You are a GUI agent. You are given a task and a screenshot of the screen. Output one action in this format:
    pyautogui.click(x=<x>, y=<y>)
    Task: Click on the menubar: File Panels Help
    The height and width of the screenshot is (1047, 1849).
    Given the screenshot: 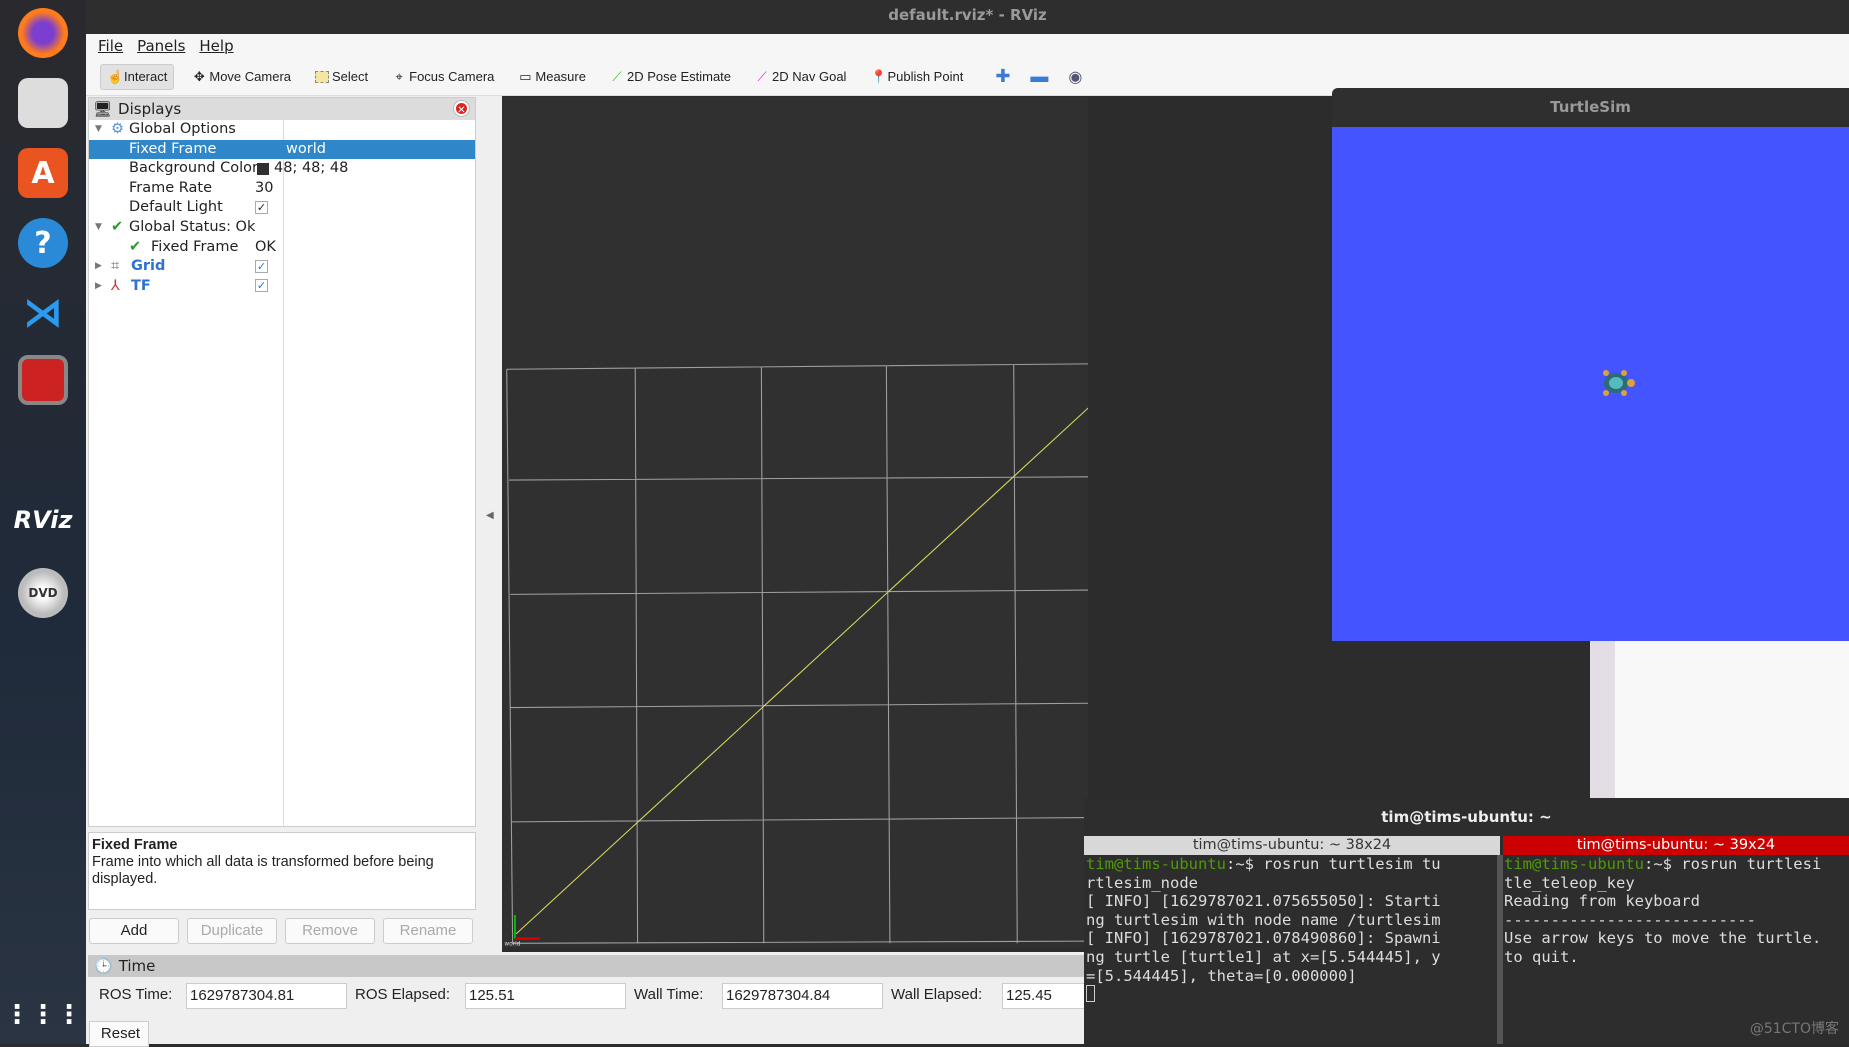 What is the action you would take?
    pyautogui.click(x=967, y=46)
    